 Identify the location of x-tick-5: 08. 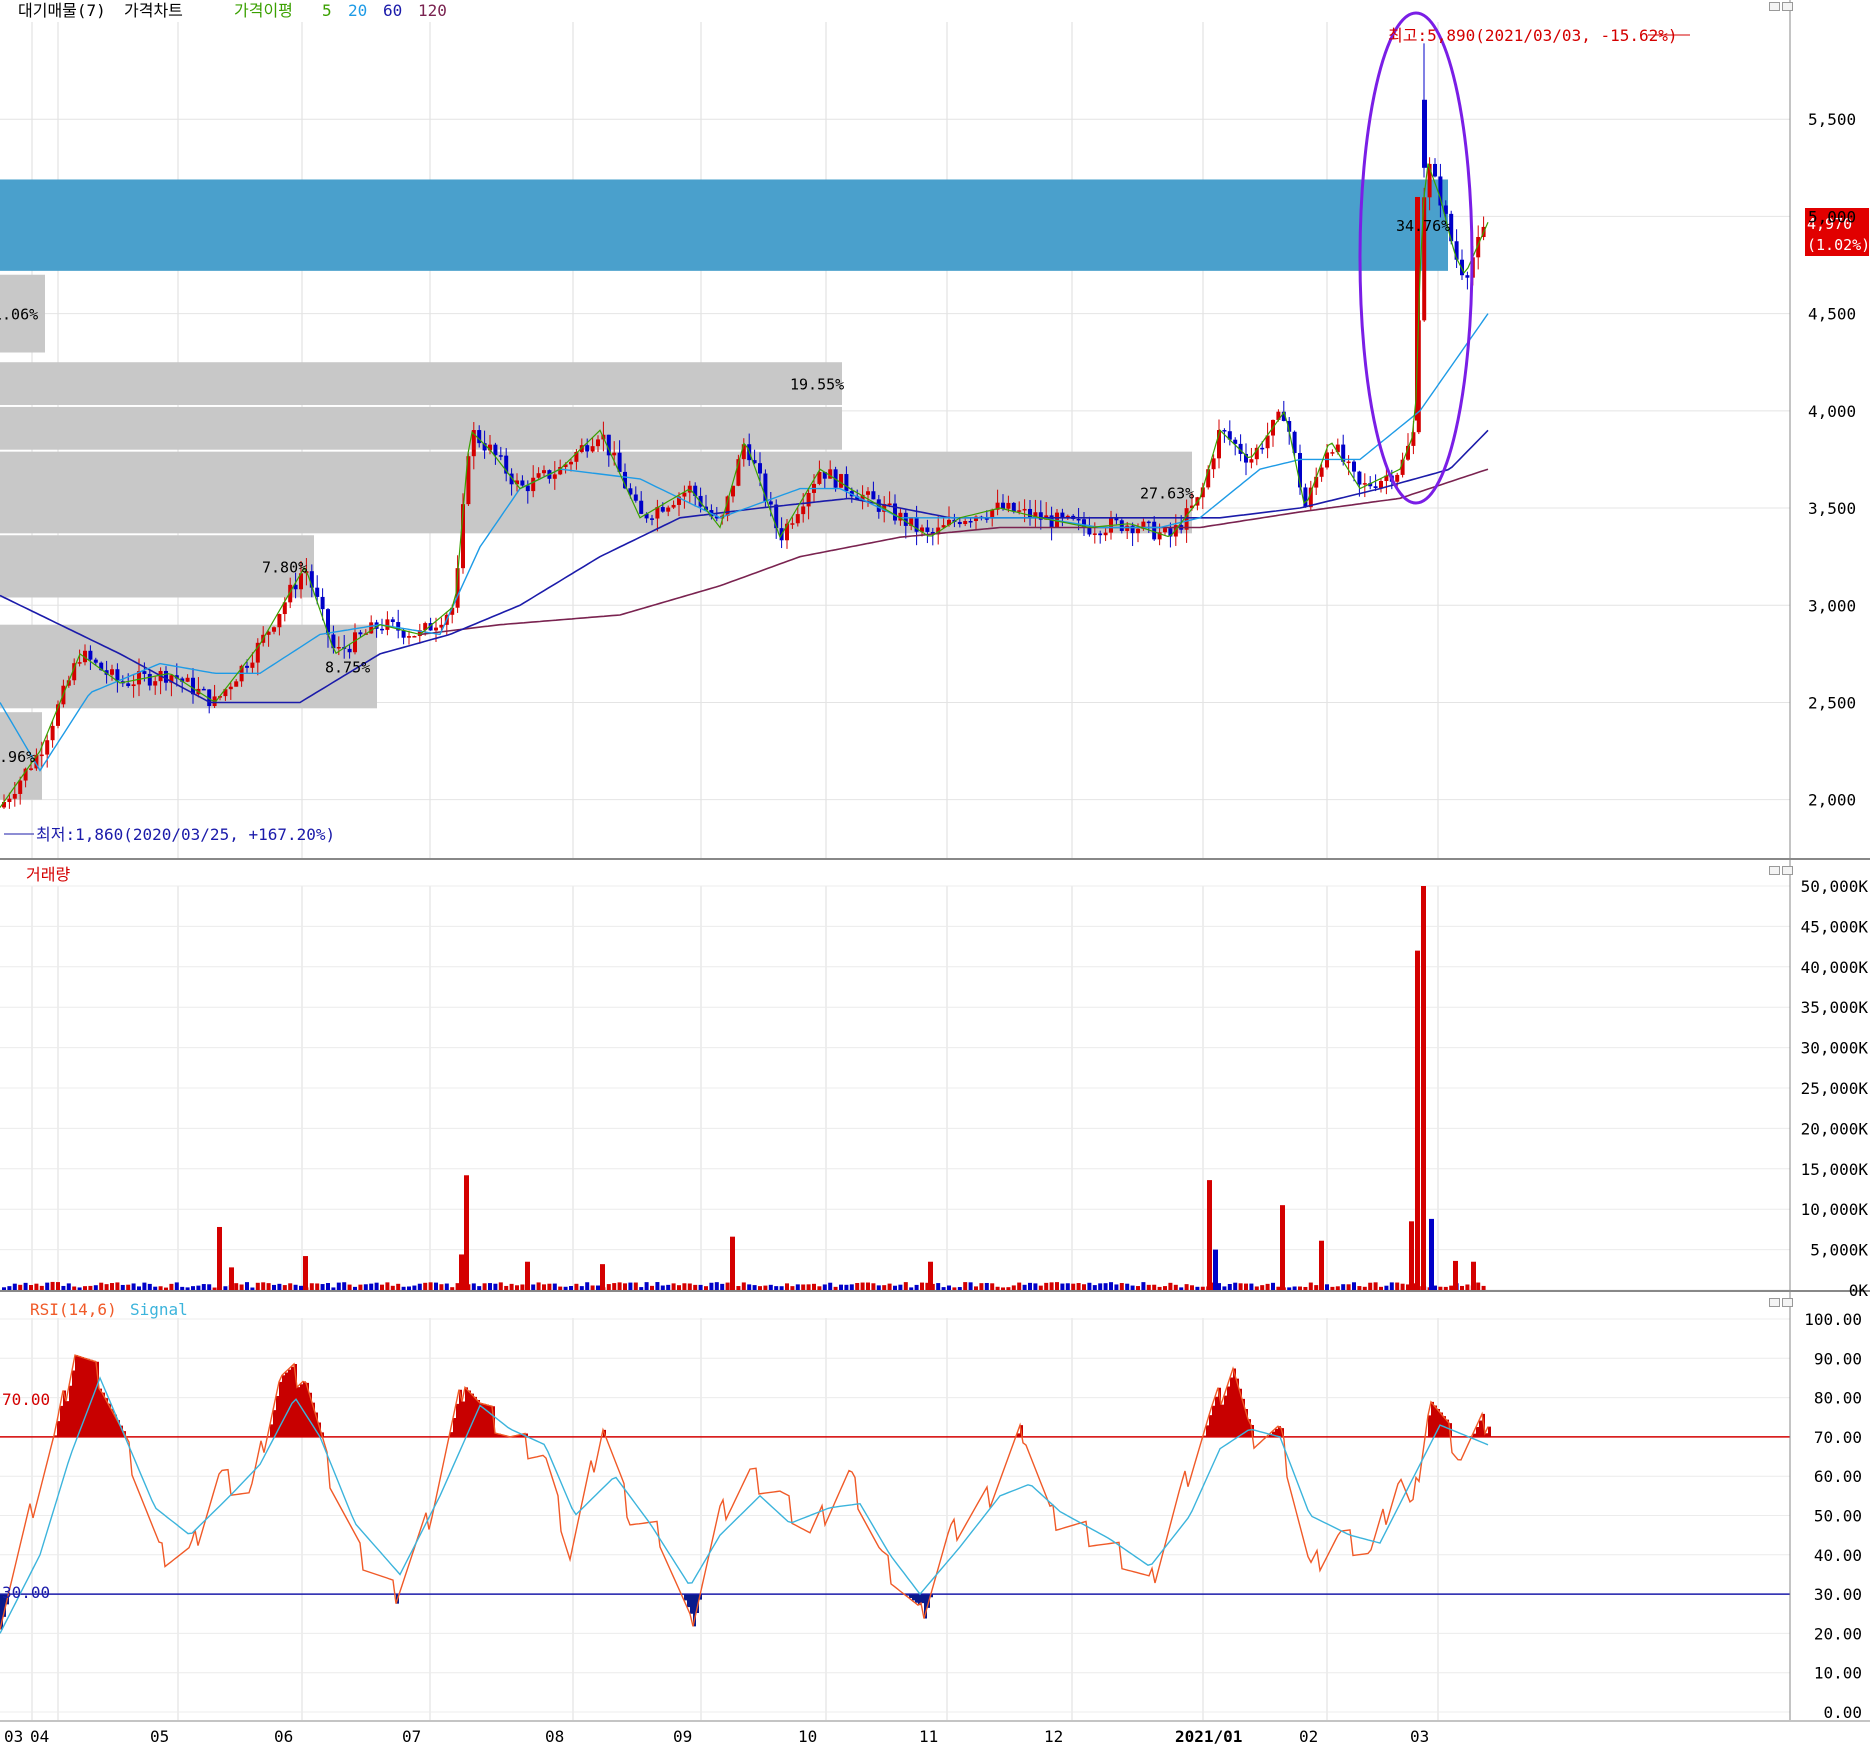
(554, 1736).